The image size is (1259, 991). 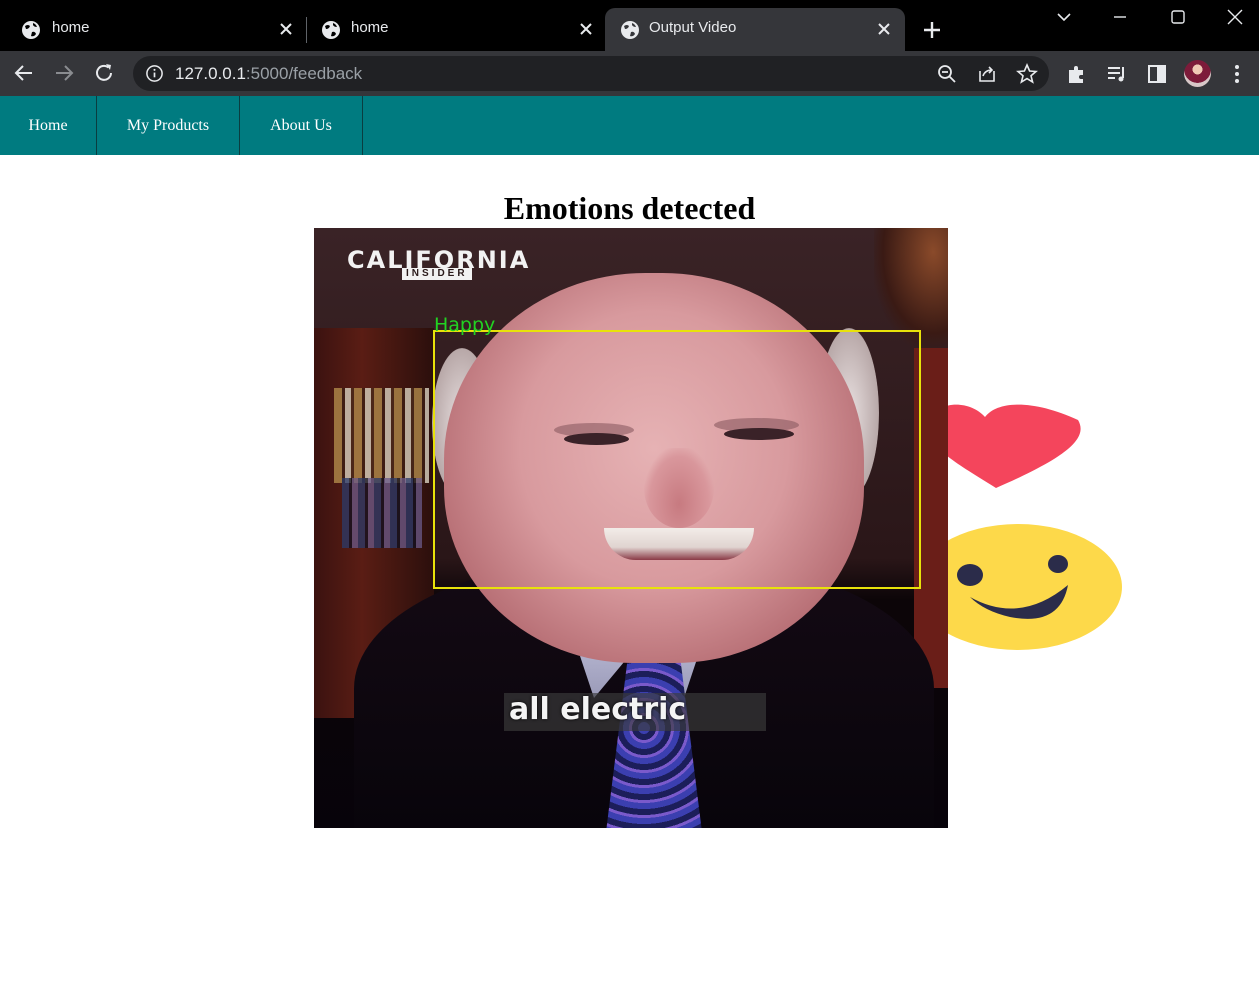 I want to click on url-text: 127.0.0.1:5000/feedback, so click(x=268, y=74).